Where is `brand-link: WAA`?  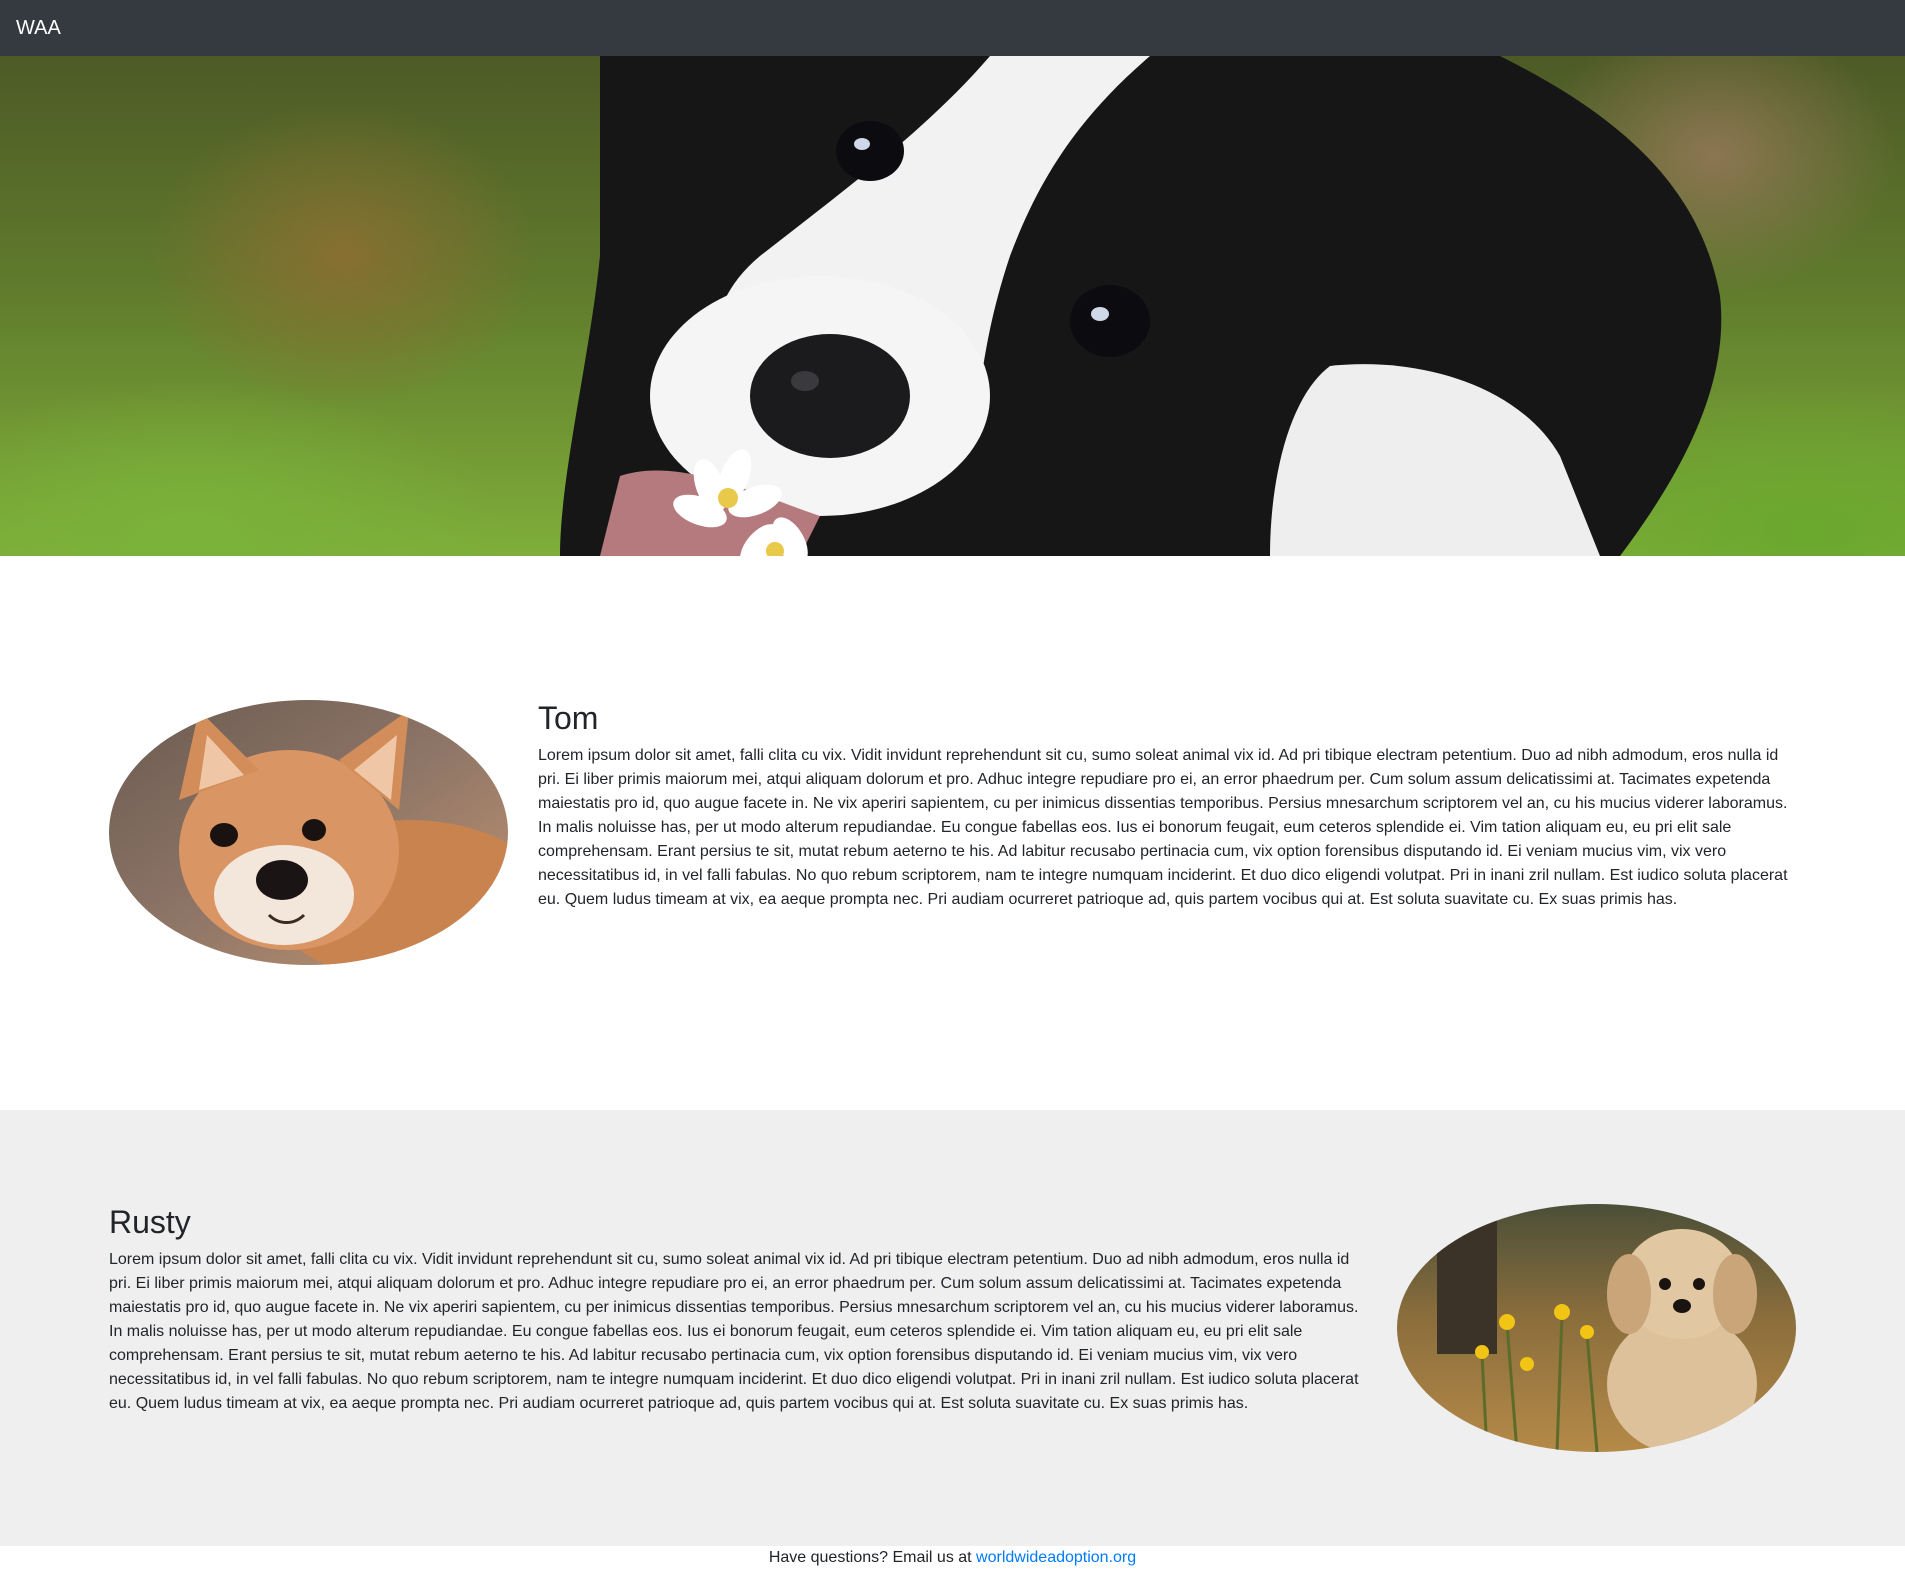 brand-link: WAA is located at coordinates (38, 28).